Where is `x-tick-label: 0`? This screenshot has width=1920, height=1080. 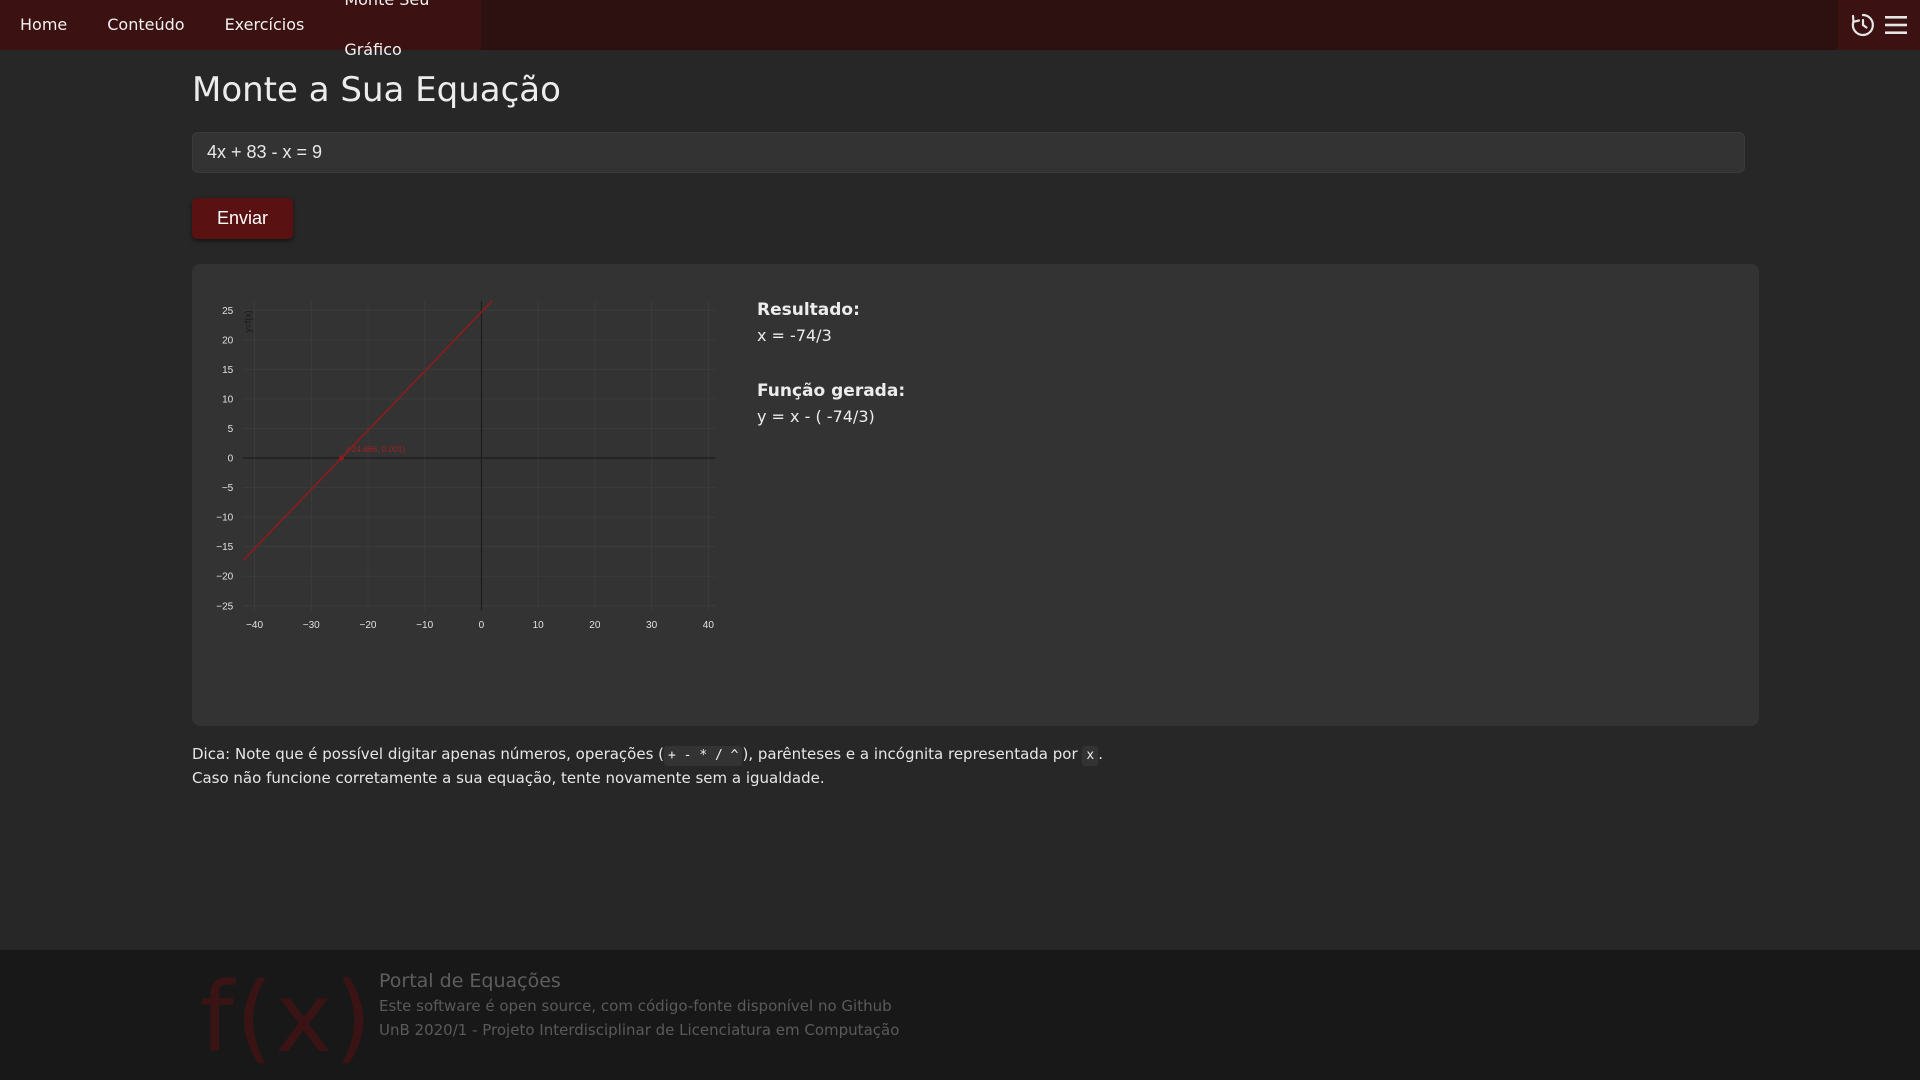 x-tick-label: 0 is located at coordinates (482, 625).